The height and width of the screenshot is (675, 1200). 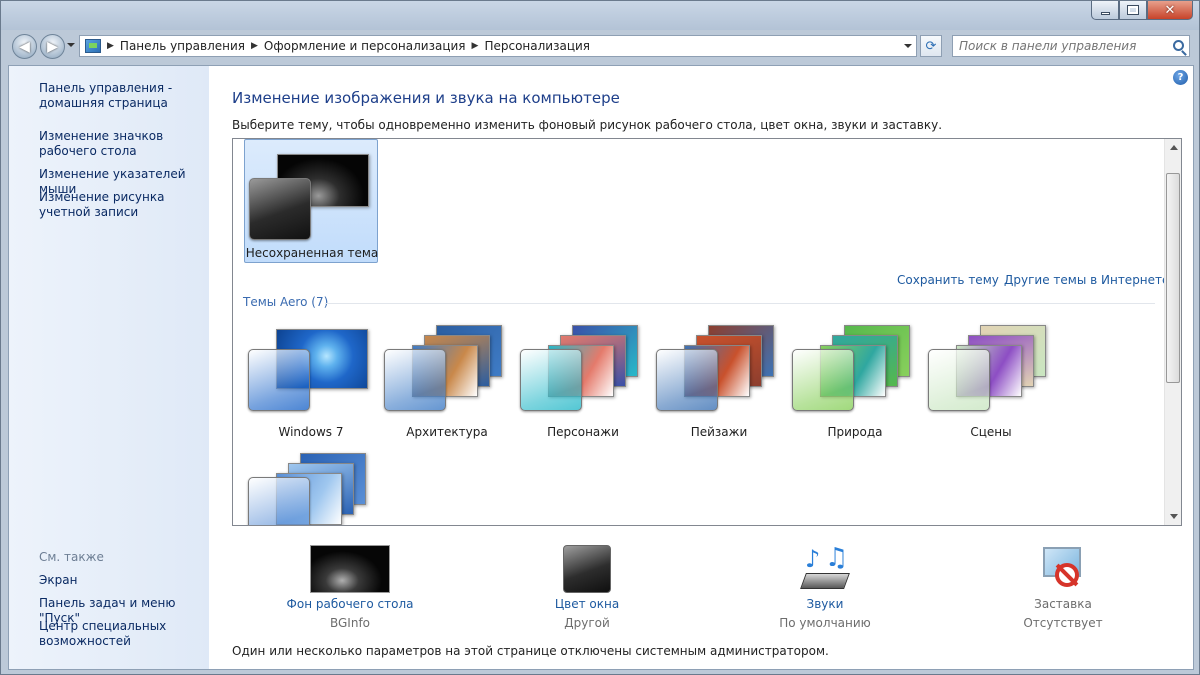 I want to click on refresh-button: ⟳, so click(x=931, y=46).